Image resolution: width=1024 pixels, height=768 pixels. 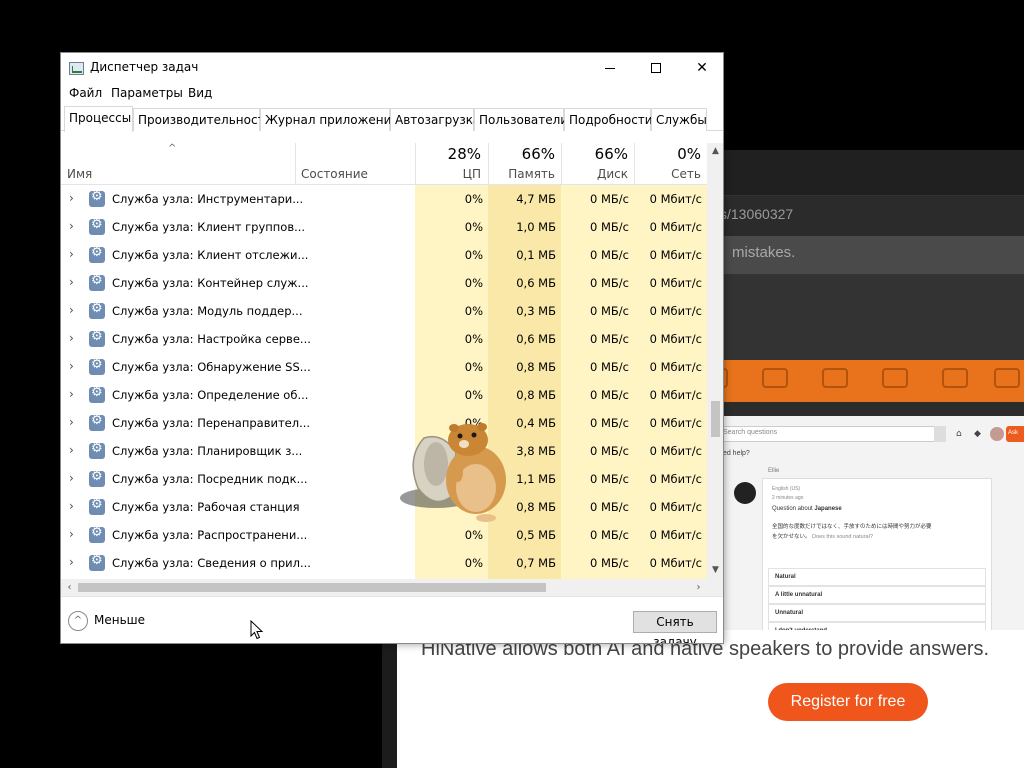 What do you see at coordinates (98, 119) in the screenshot?
I see `tab-processes: Процессы` at bounding box center [98, 119].